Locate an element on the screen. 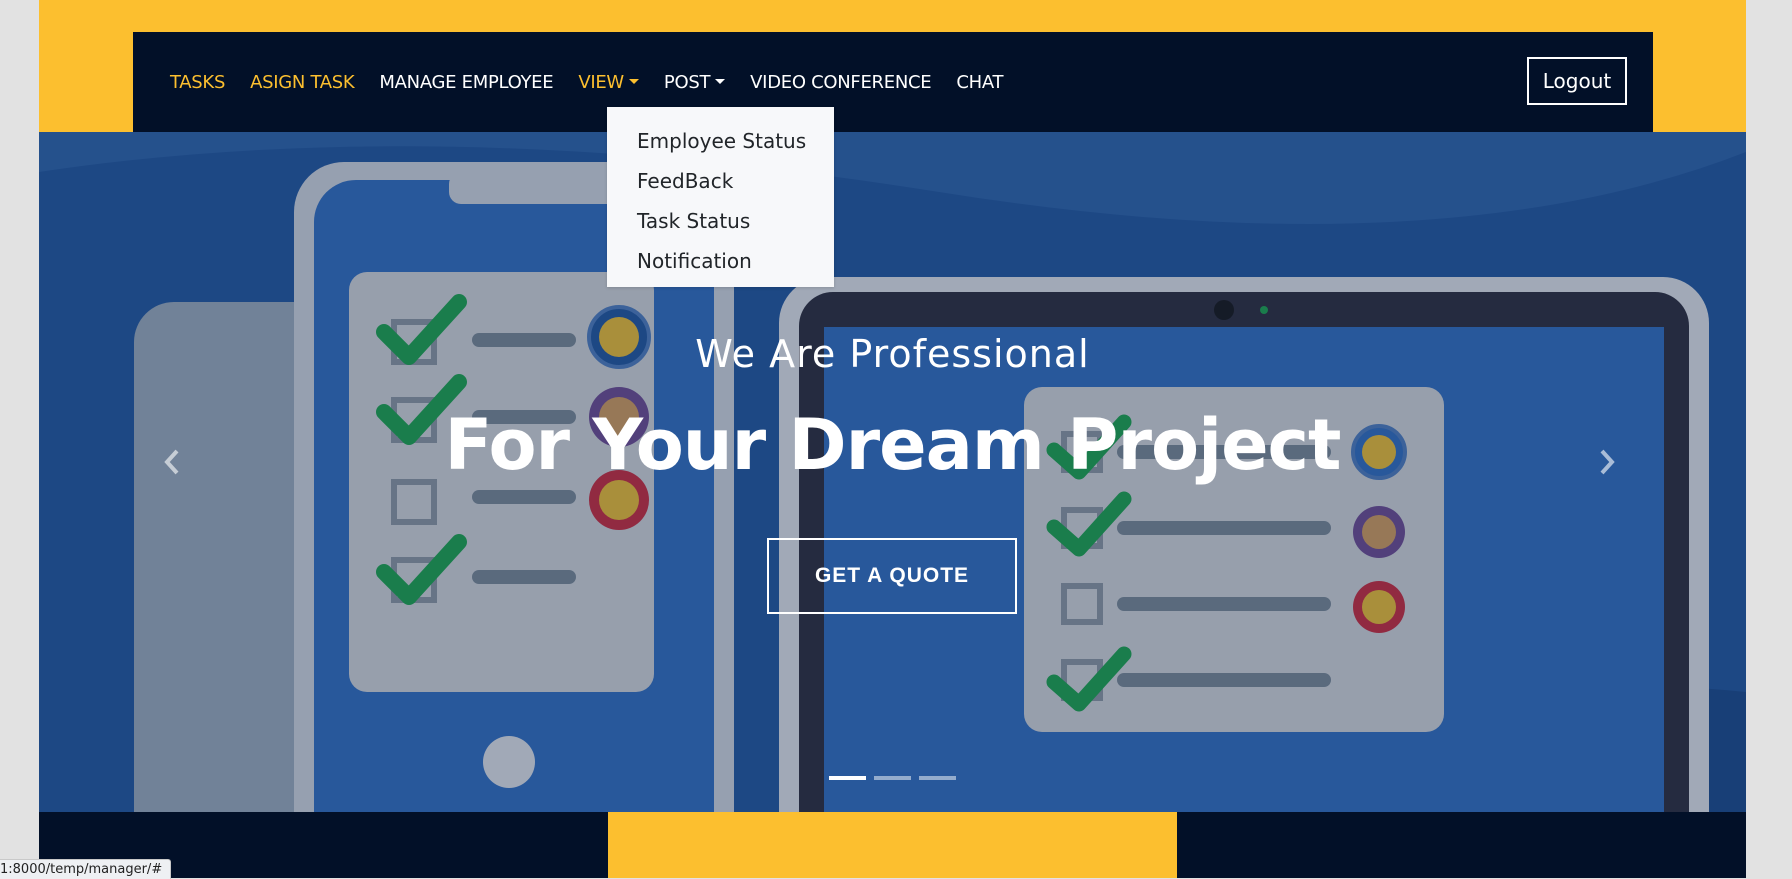 The width and height of the screenshot is (1792, 879). carousel-prev-glyph is located at coordinates (171, 462).